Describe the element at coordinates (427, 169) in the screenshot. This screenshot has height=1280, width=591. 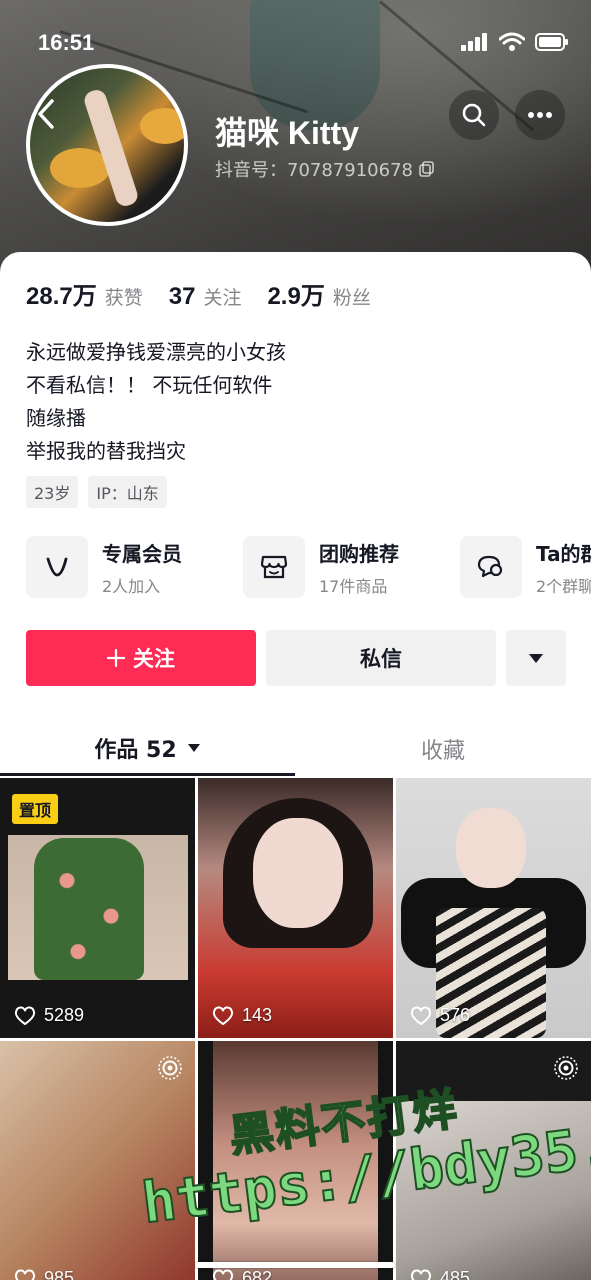
I see `copy-icon` at that location.